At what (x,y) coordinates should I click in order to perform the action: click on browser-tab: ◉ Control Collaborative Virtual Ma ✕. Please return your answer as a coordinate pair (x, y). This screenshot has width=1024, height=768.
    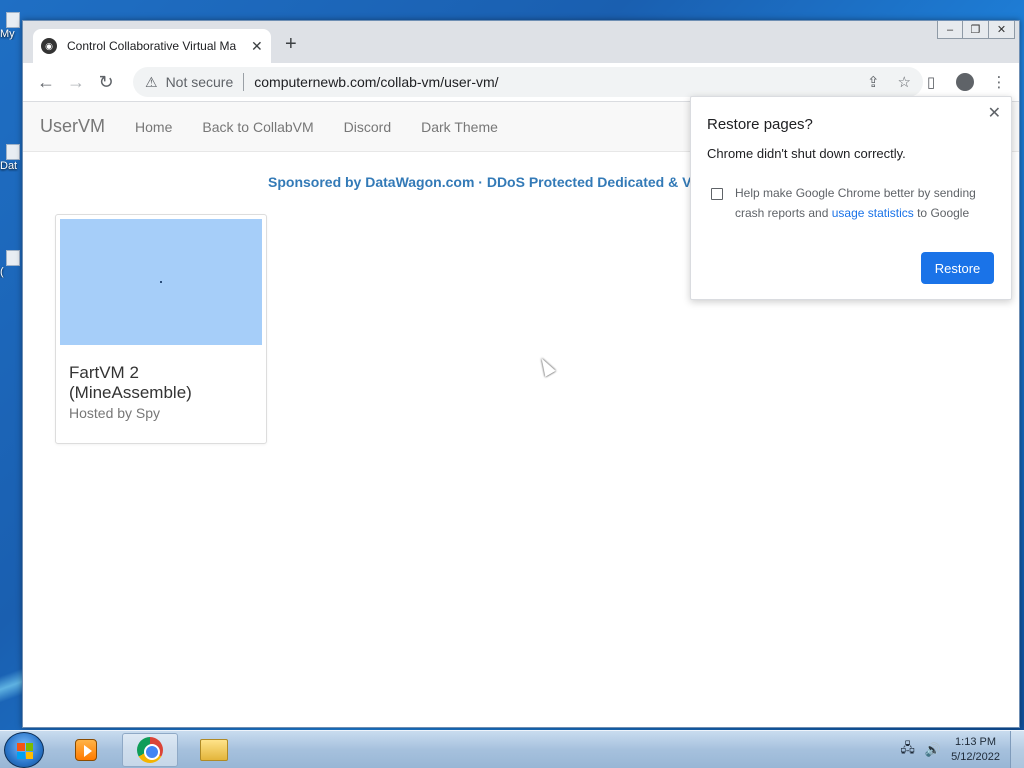
    Looking at the image, I should click on (152, 46).